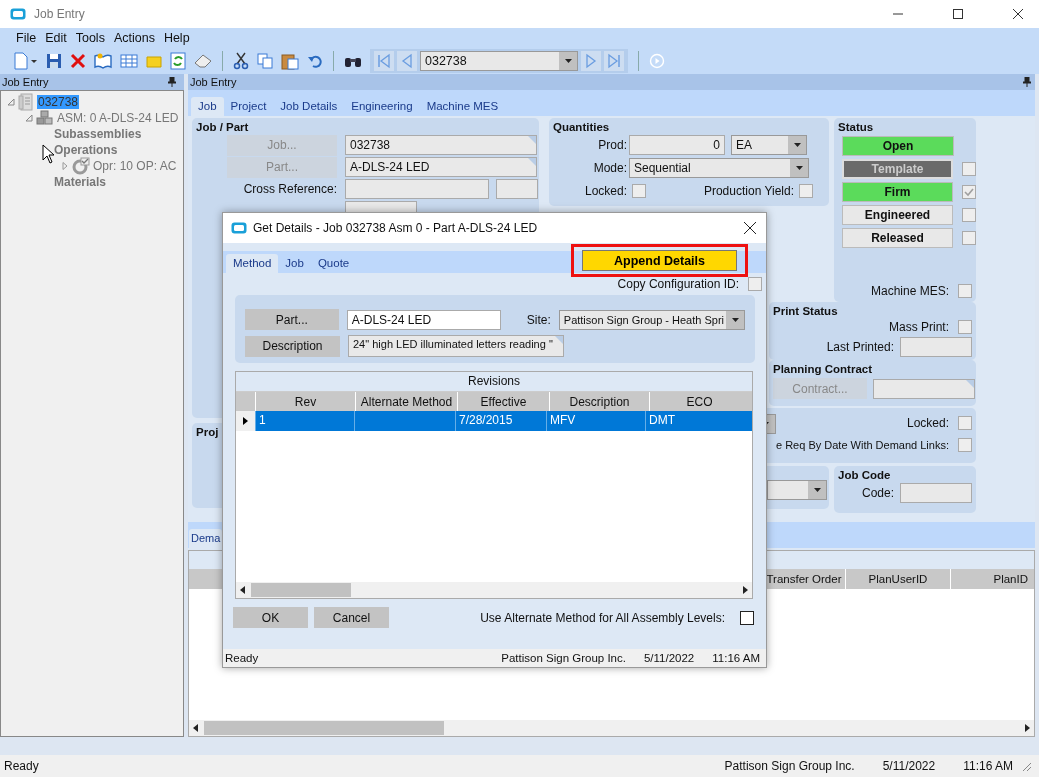  Describe the element at coordinates (936, 493) in the screenshot. I see `code-field` at that location.